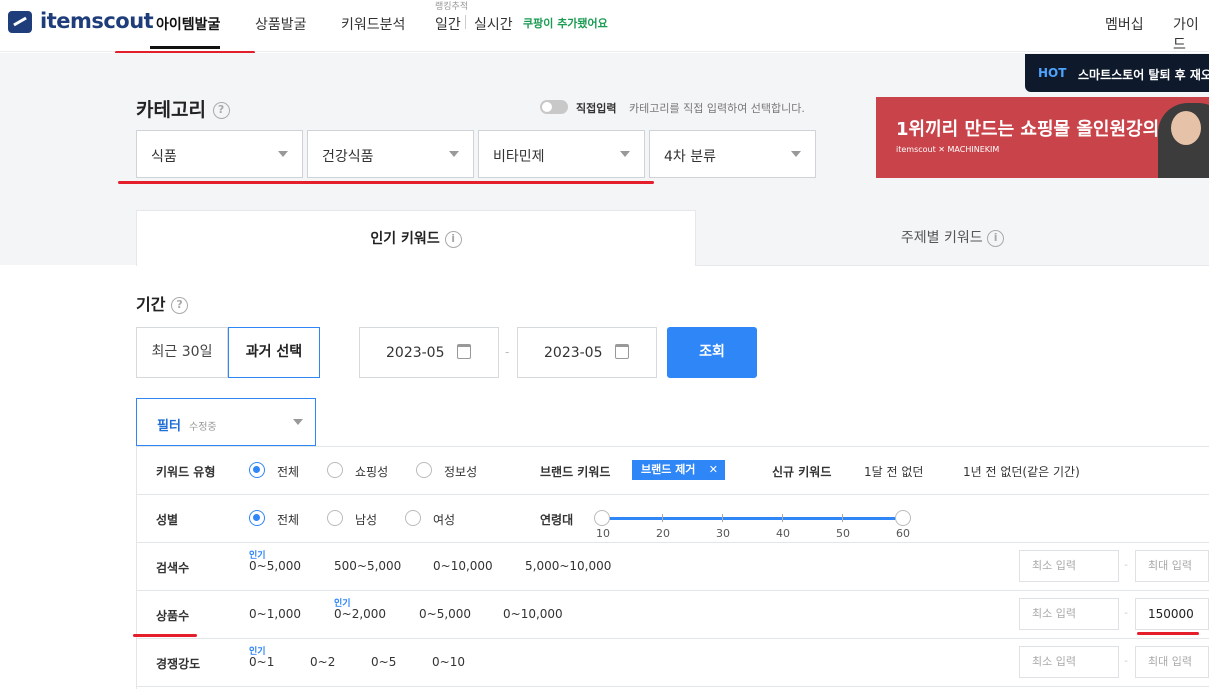  What do you see at coordinates (335, 518) in the screenshot?
I see `gender-male-radio` at bounding box center [335, 518].